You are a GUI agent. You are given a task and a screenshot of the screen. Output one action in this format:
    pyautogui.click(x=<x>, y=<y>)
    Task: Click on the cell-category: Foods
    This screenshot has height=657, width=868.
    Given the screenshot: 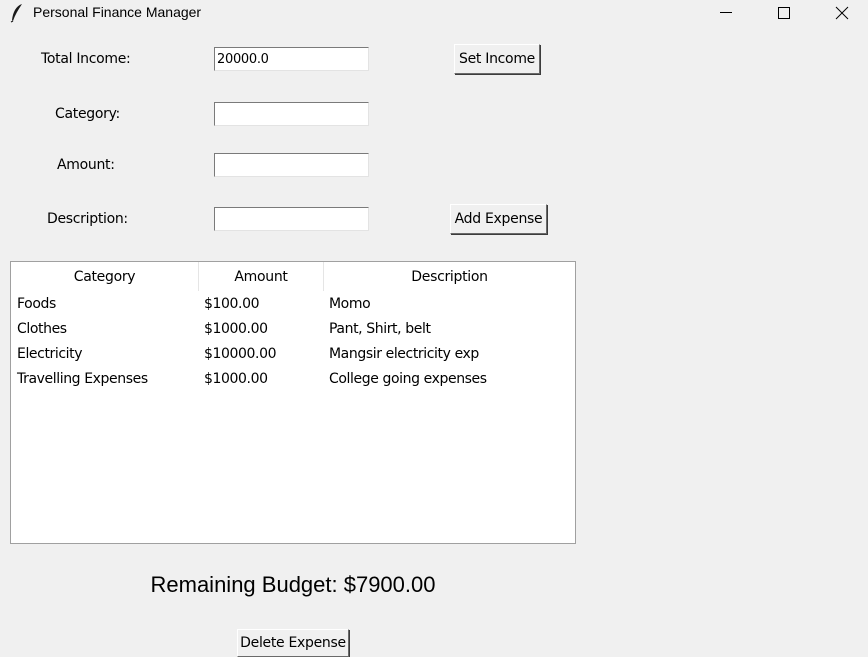 What is the action you would take?
    pyautogui.click(x=36, y=304)
    